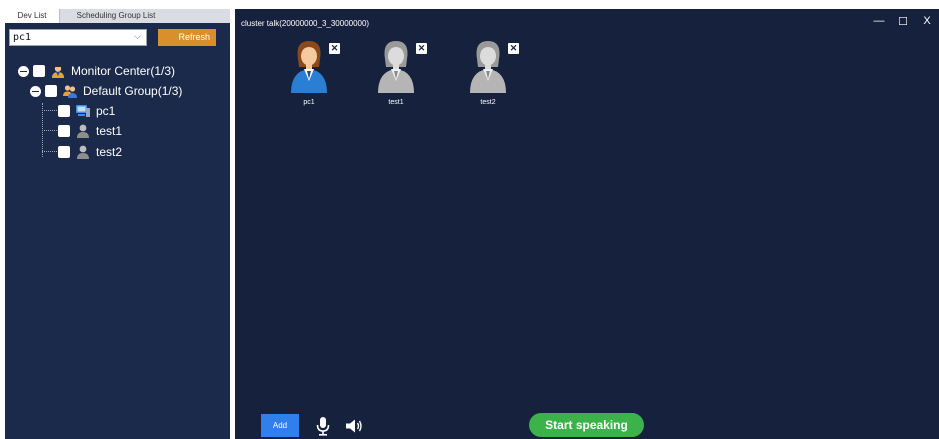 This screenshot has height=439, width=939. What do you see at coordinates (90, 152) in the screenshot?
I see `tree-item-test2: test2` at bounding box center [90, 152].